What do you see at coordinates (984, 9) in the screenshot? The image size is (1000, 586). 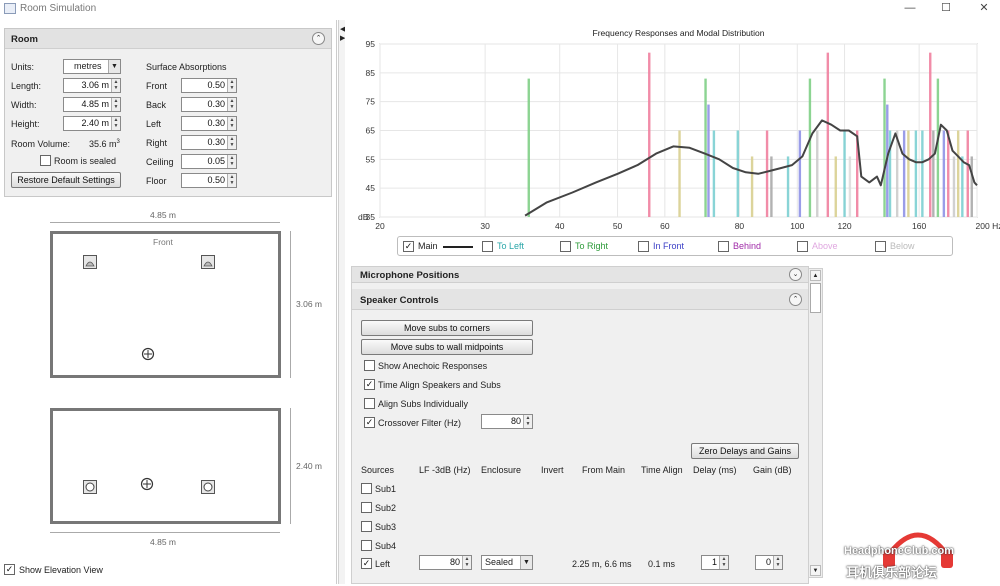 I see `close-icon: ✕` at bounding box center [984, 9].